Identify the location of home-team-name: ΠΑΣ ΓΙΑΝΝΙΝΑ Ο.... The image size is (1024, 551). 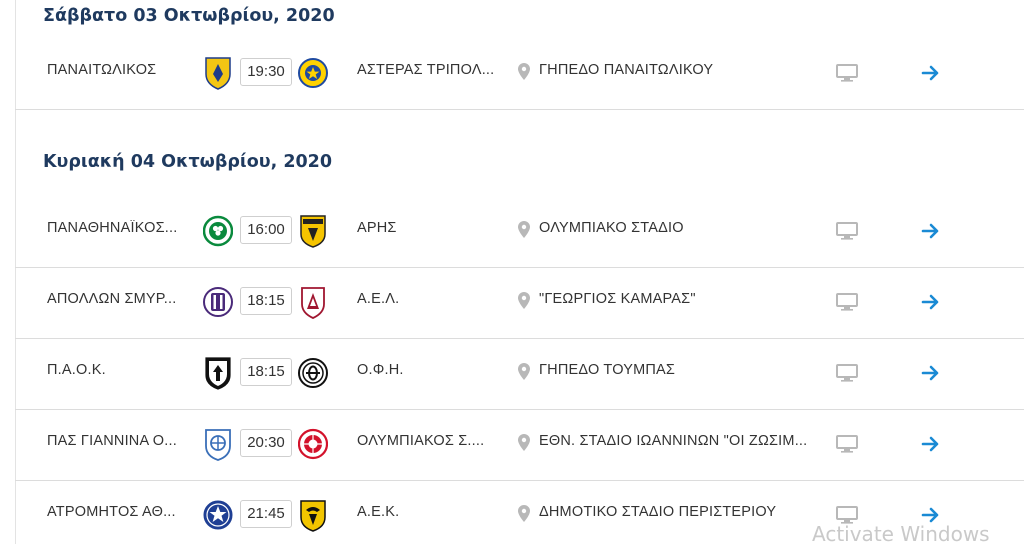
(121, 441).